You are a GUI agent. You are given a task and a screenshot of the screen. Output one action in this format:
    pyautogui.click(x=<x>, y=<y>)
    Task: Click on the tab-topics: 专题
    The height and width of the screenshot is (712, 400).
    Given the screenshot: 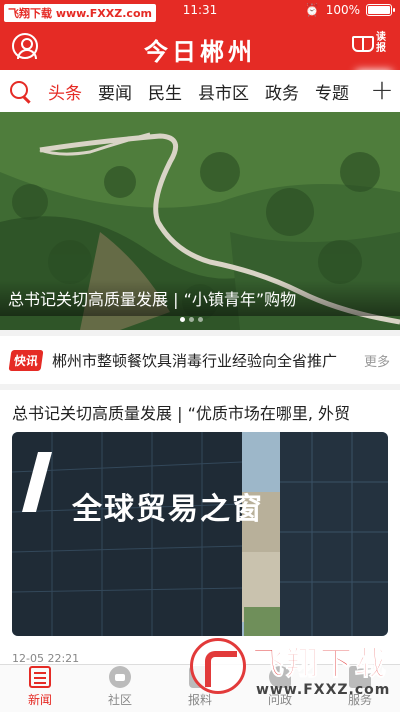 What is the action you would take?
    pyautogui.click(x=332, y=91)
    